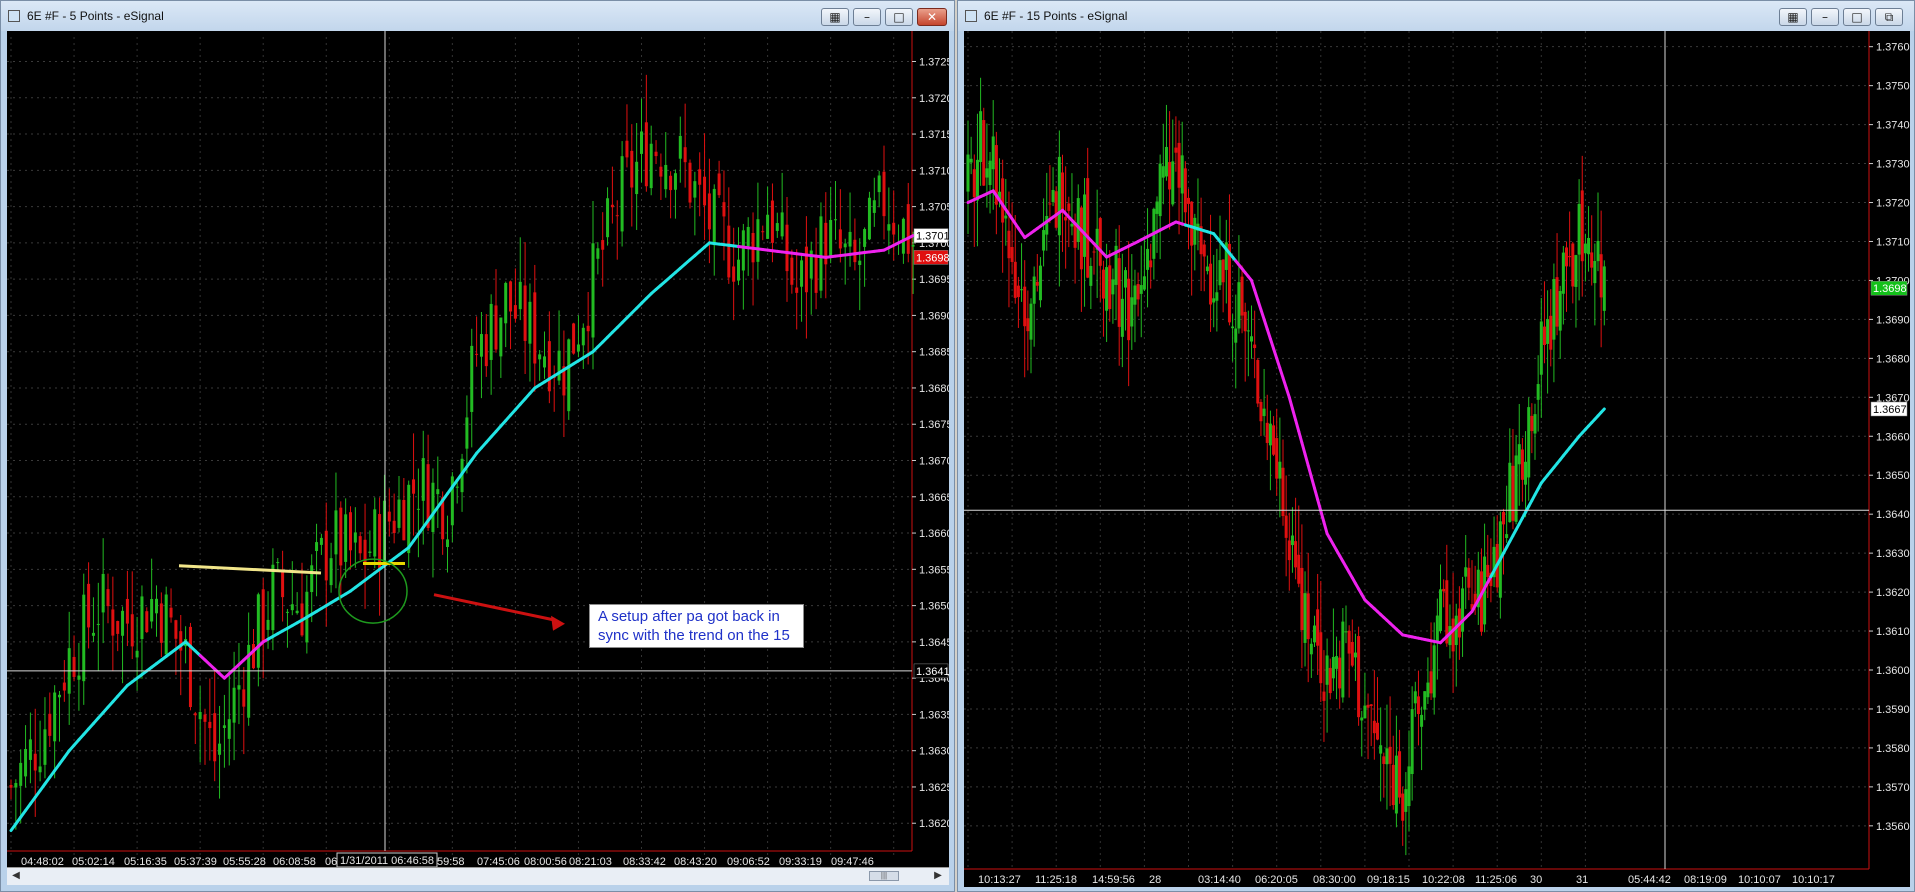 The height and width of the screenshot is (892, 1915). What do you see at coordinates (1889, 17) in the screenshot?
I see `restore-button: ⧉` at bounding box center [1889, 17].